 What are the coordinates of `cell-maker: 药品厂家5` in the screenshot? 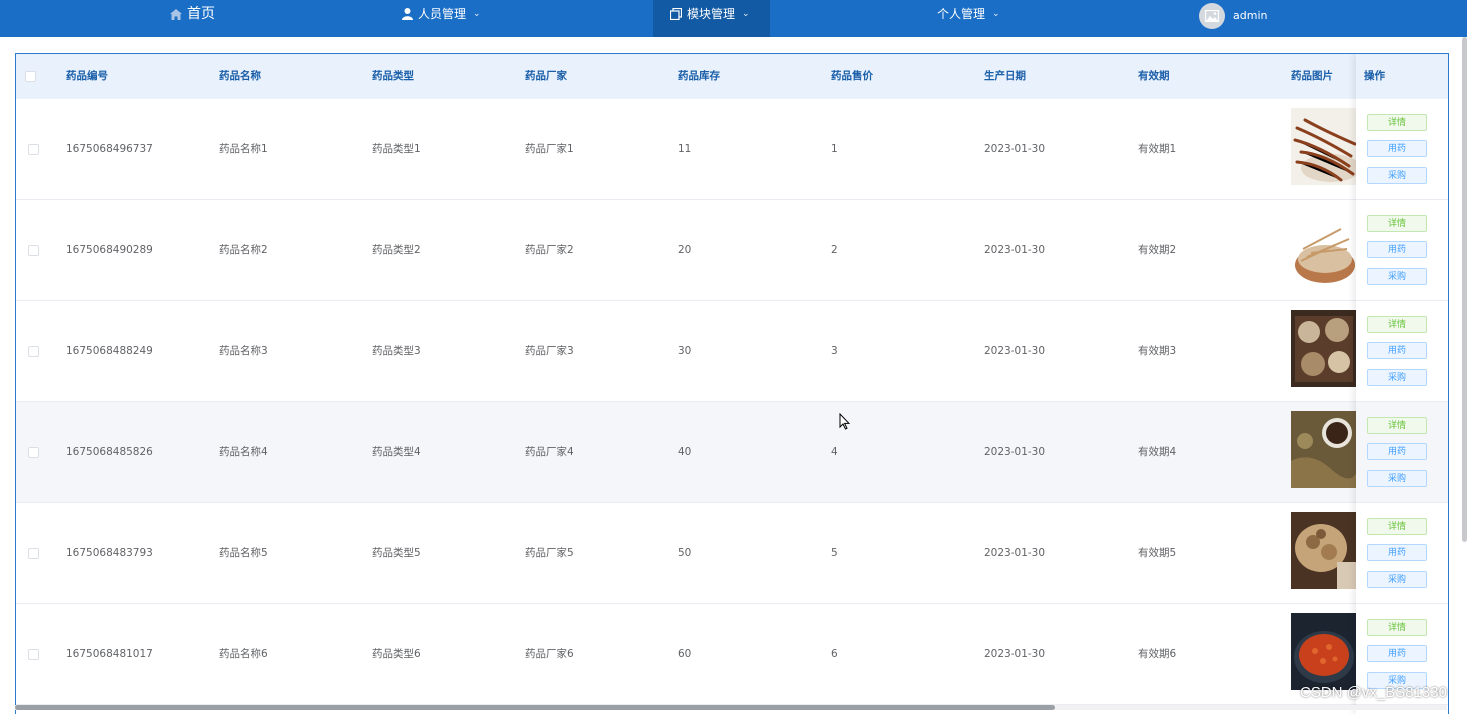 It's located at (549, 553).